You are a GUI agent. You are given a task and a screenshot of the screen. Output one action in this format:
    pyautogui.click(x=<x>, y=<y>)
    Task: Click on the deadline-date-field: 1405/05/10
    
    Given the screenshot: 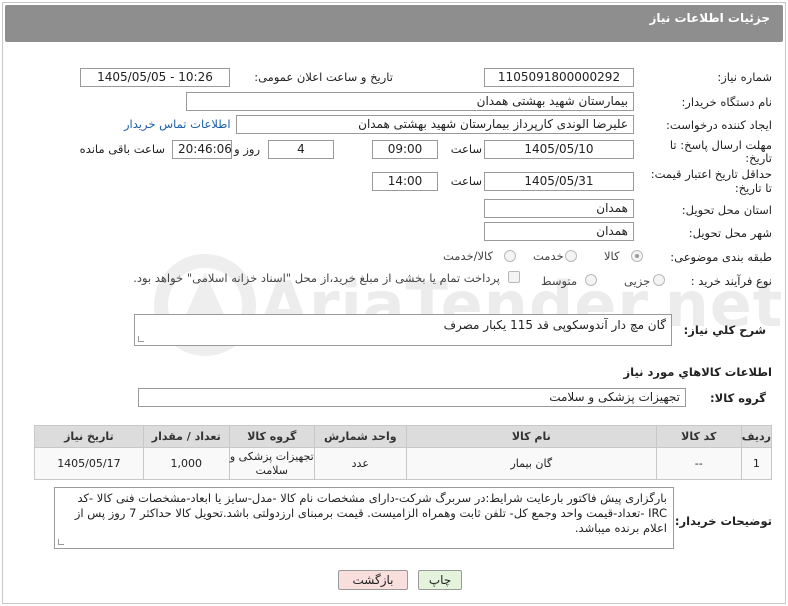 What is the action you would take?
    pyautogui.click(x=559, y=149)
    